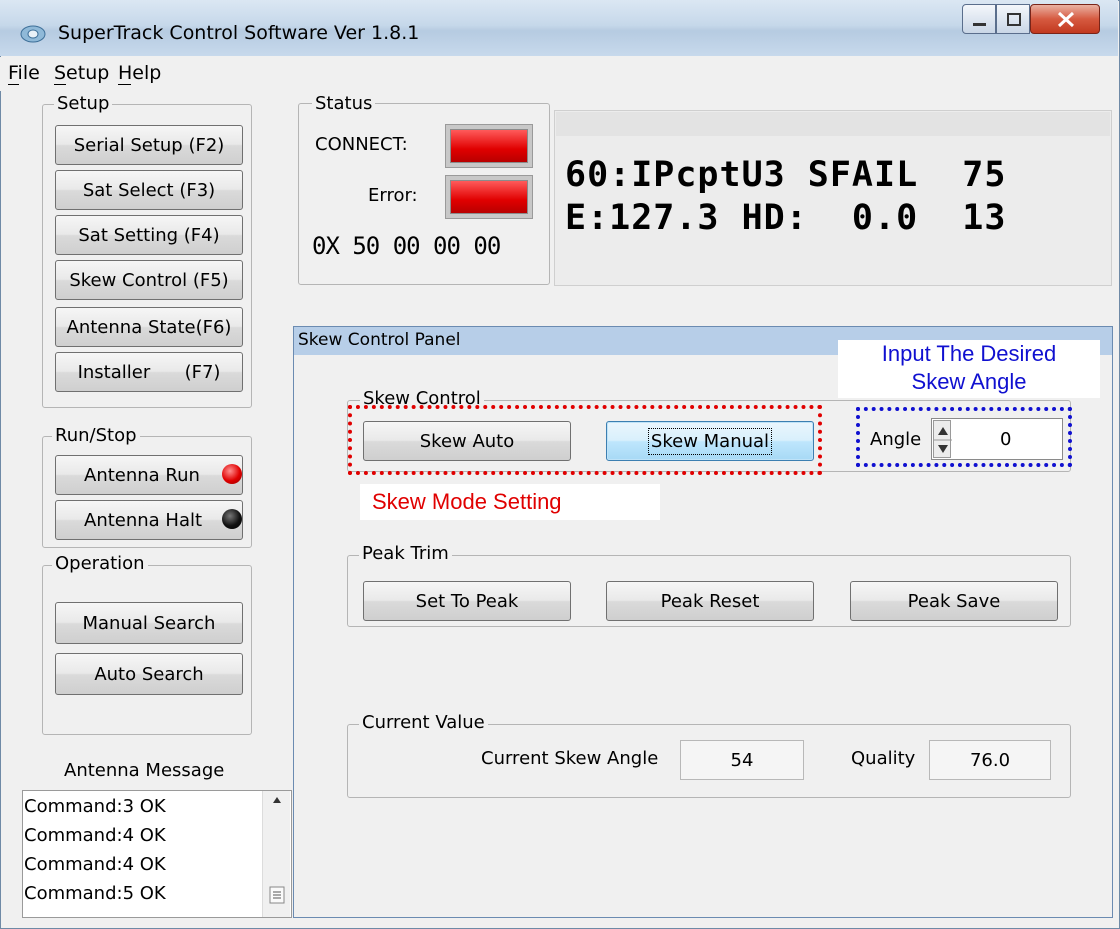 The image size is (1120, 929). What do you see at coordinates (96, 435) in the screenshot?
I see `runstop-group-label: Run/Stop` at bounding box center [96, 435].